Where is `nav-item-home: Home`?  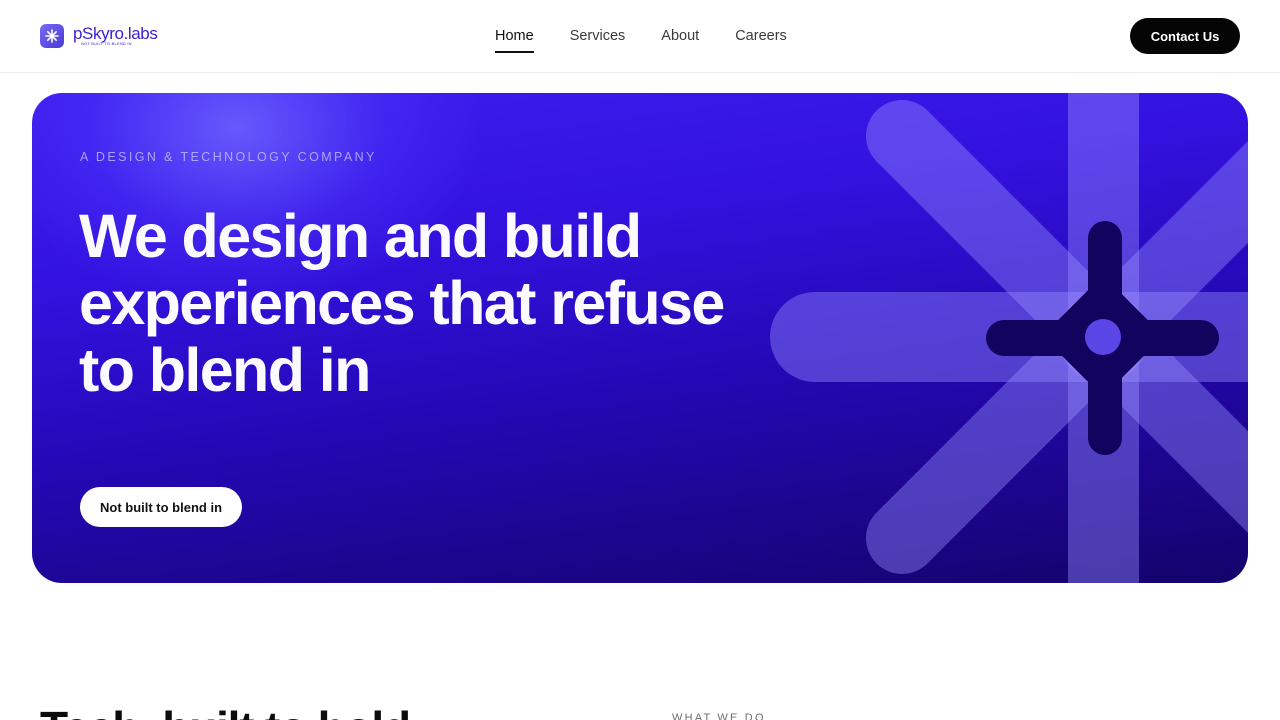 nav-item-home: Home is located at coordinates (514, 40).